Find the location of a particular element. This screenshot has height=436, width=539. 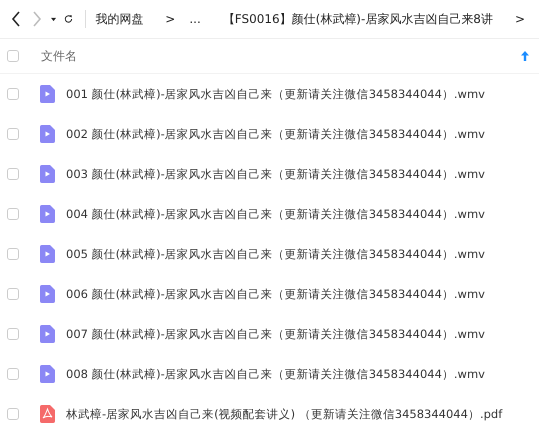

file-row: 005 颜仕(林武樟)-居家风水吉凶自己来（更新请关注微信3458344044）.wmv is located at coordinates (269, 254).